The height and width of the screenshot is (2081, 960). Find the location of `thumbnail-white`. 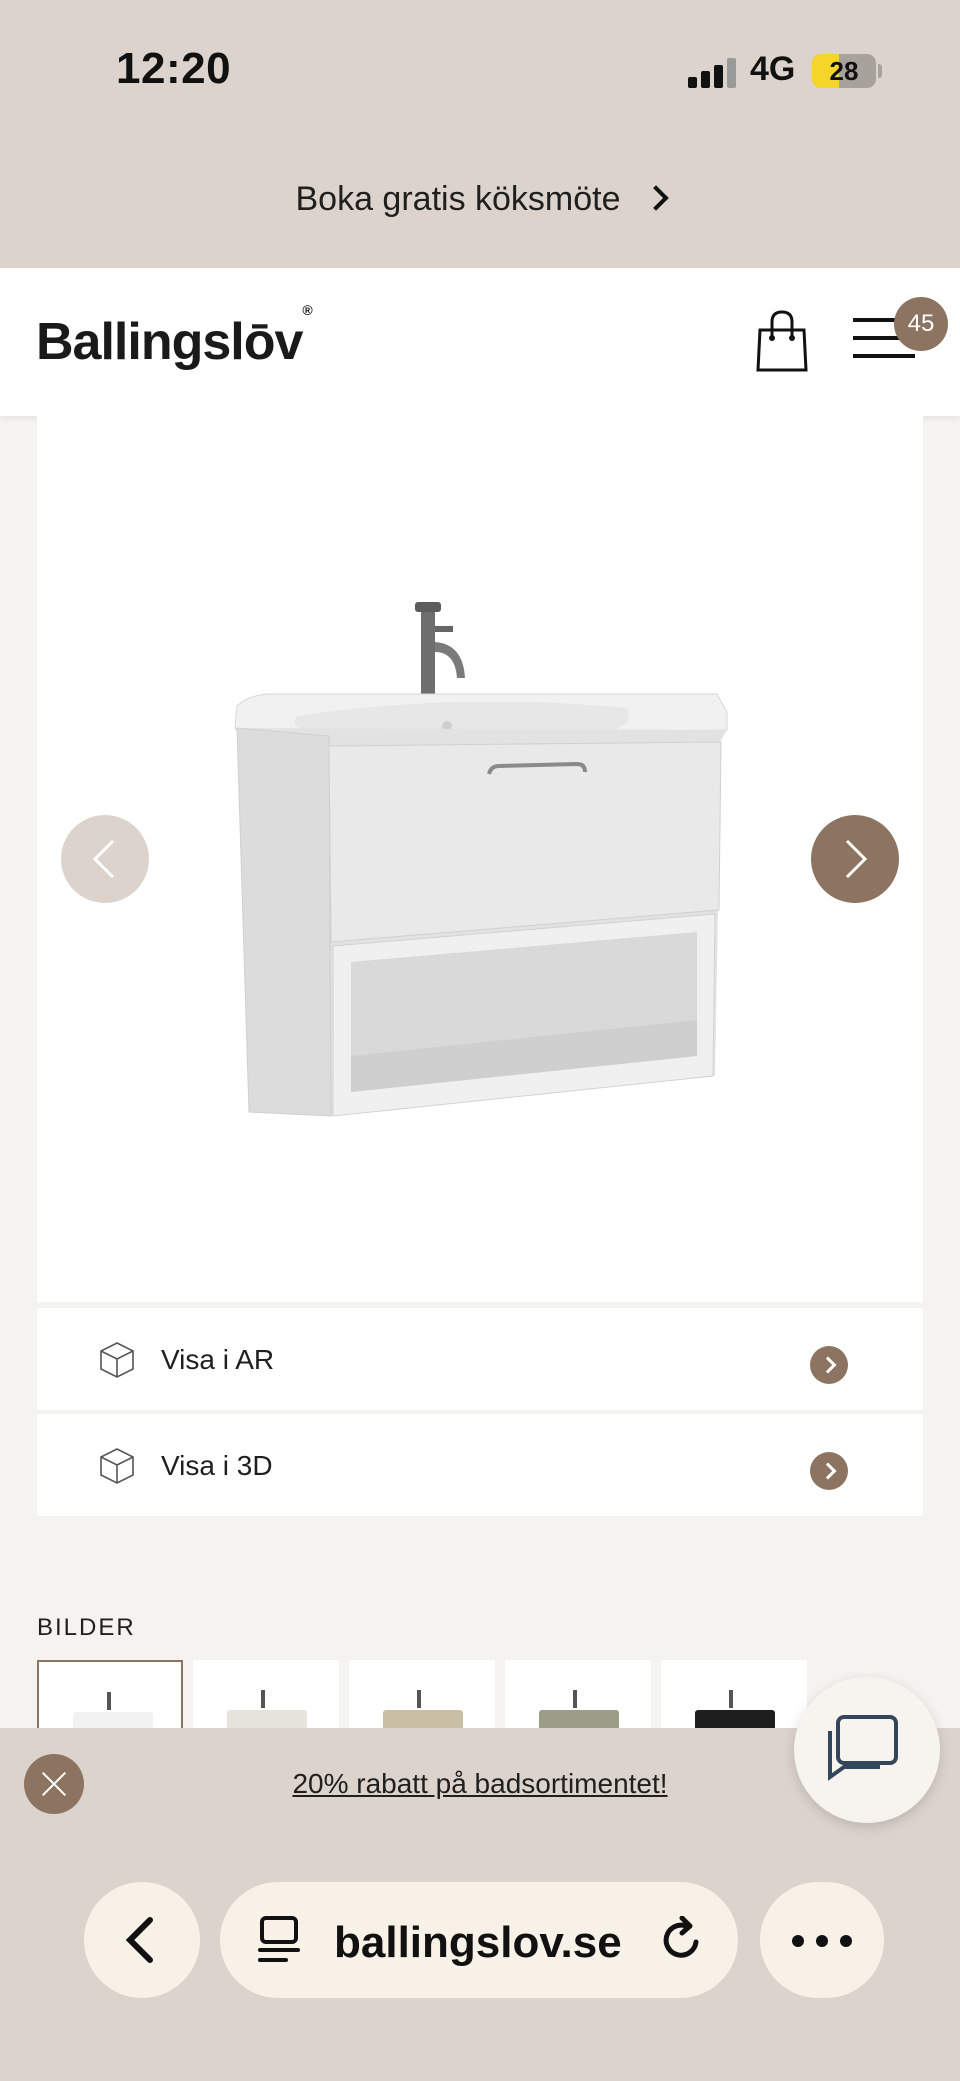

thumbnail-white is located at coordinates (110, 1695).